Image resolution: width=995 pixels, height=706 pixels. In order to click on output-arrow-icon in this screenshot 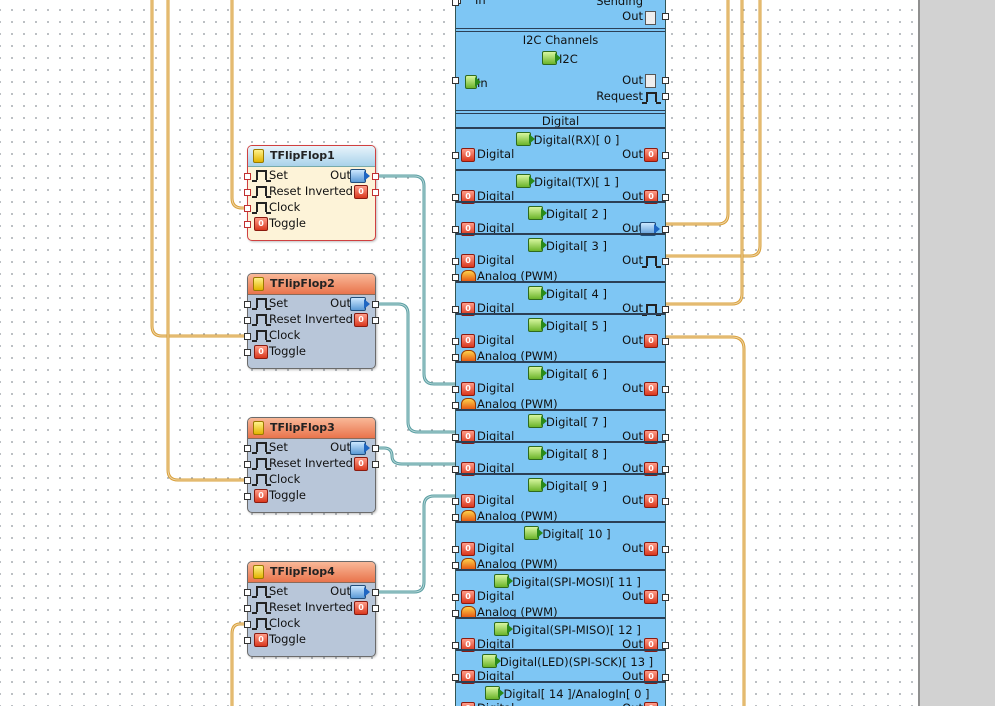, I will do `click(360, 176)`.